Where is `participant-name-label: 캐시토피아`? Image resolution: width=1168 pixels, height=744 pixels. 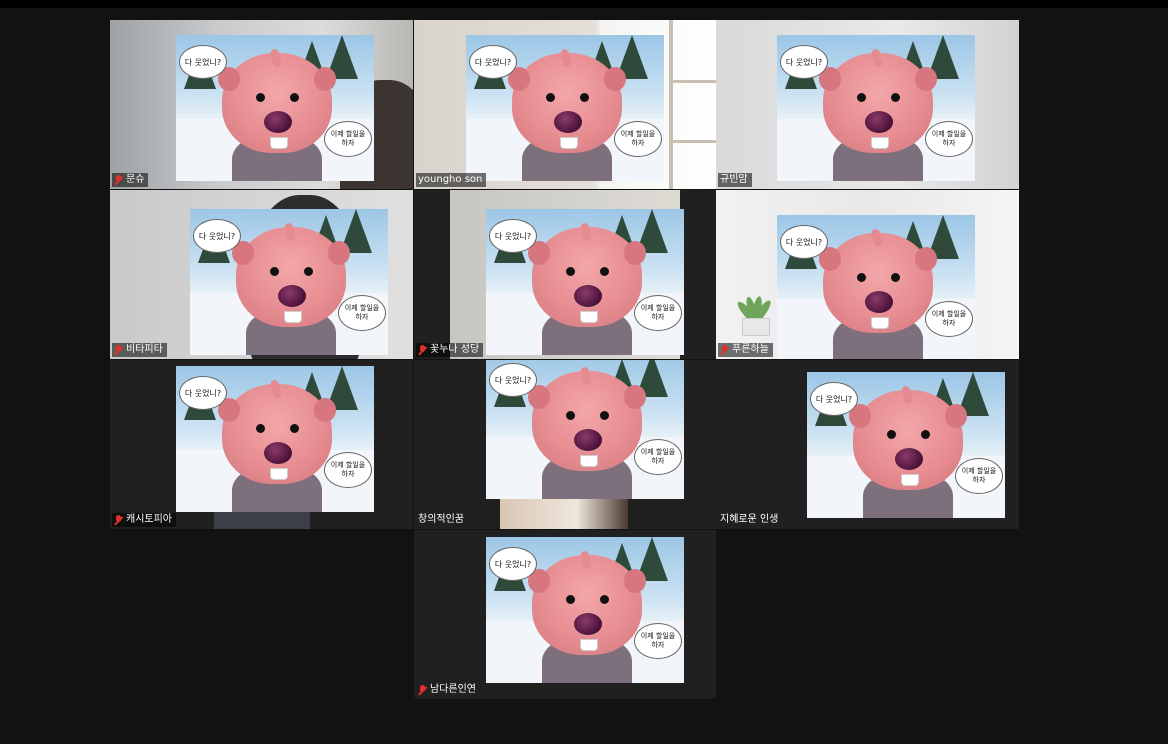
participant-name-label: 캐시토피아 is located at coordinates (144, 520).